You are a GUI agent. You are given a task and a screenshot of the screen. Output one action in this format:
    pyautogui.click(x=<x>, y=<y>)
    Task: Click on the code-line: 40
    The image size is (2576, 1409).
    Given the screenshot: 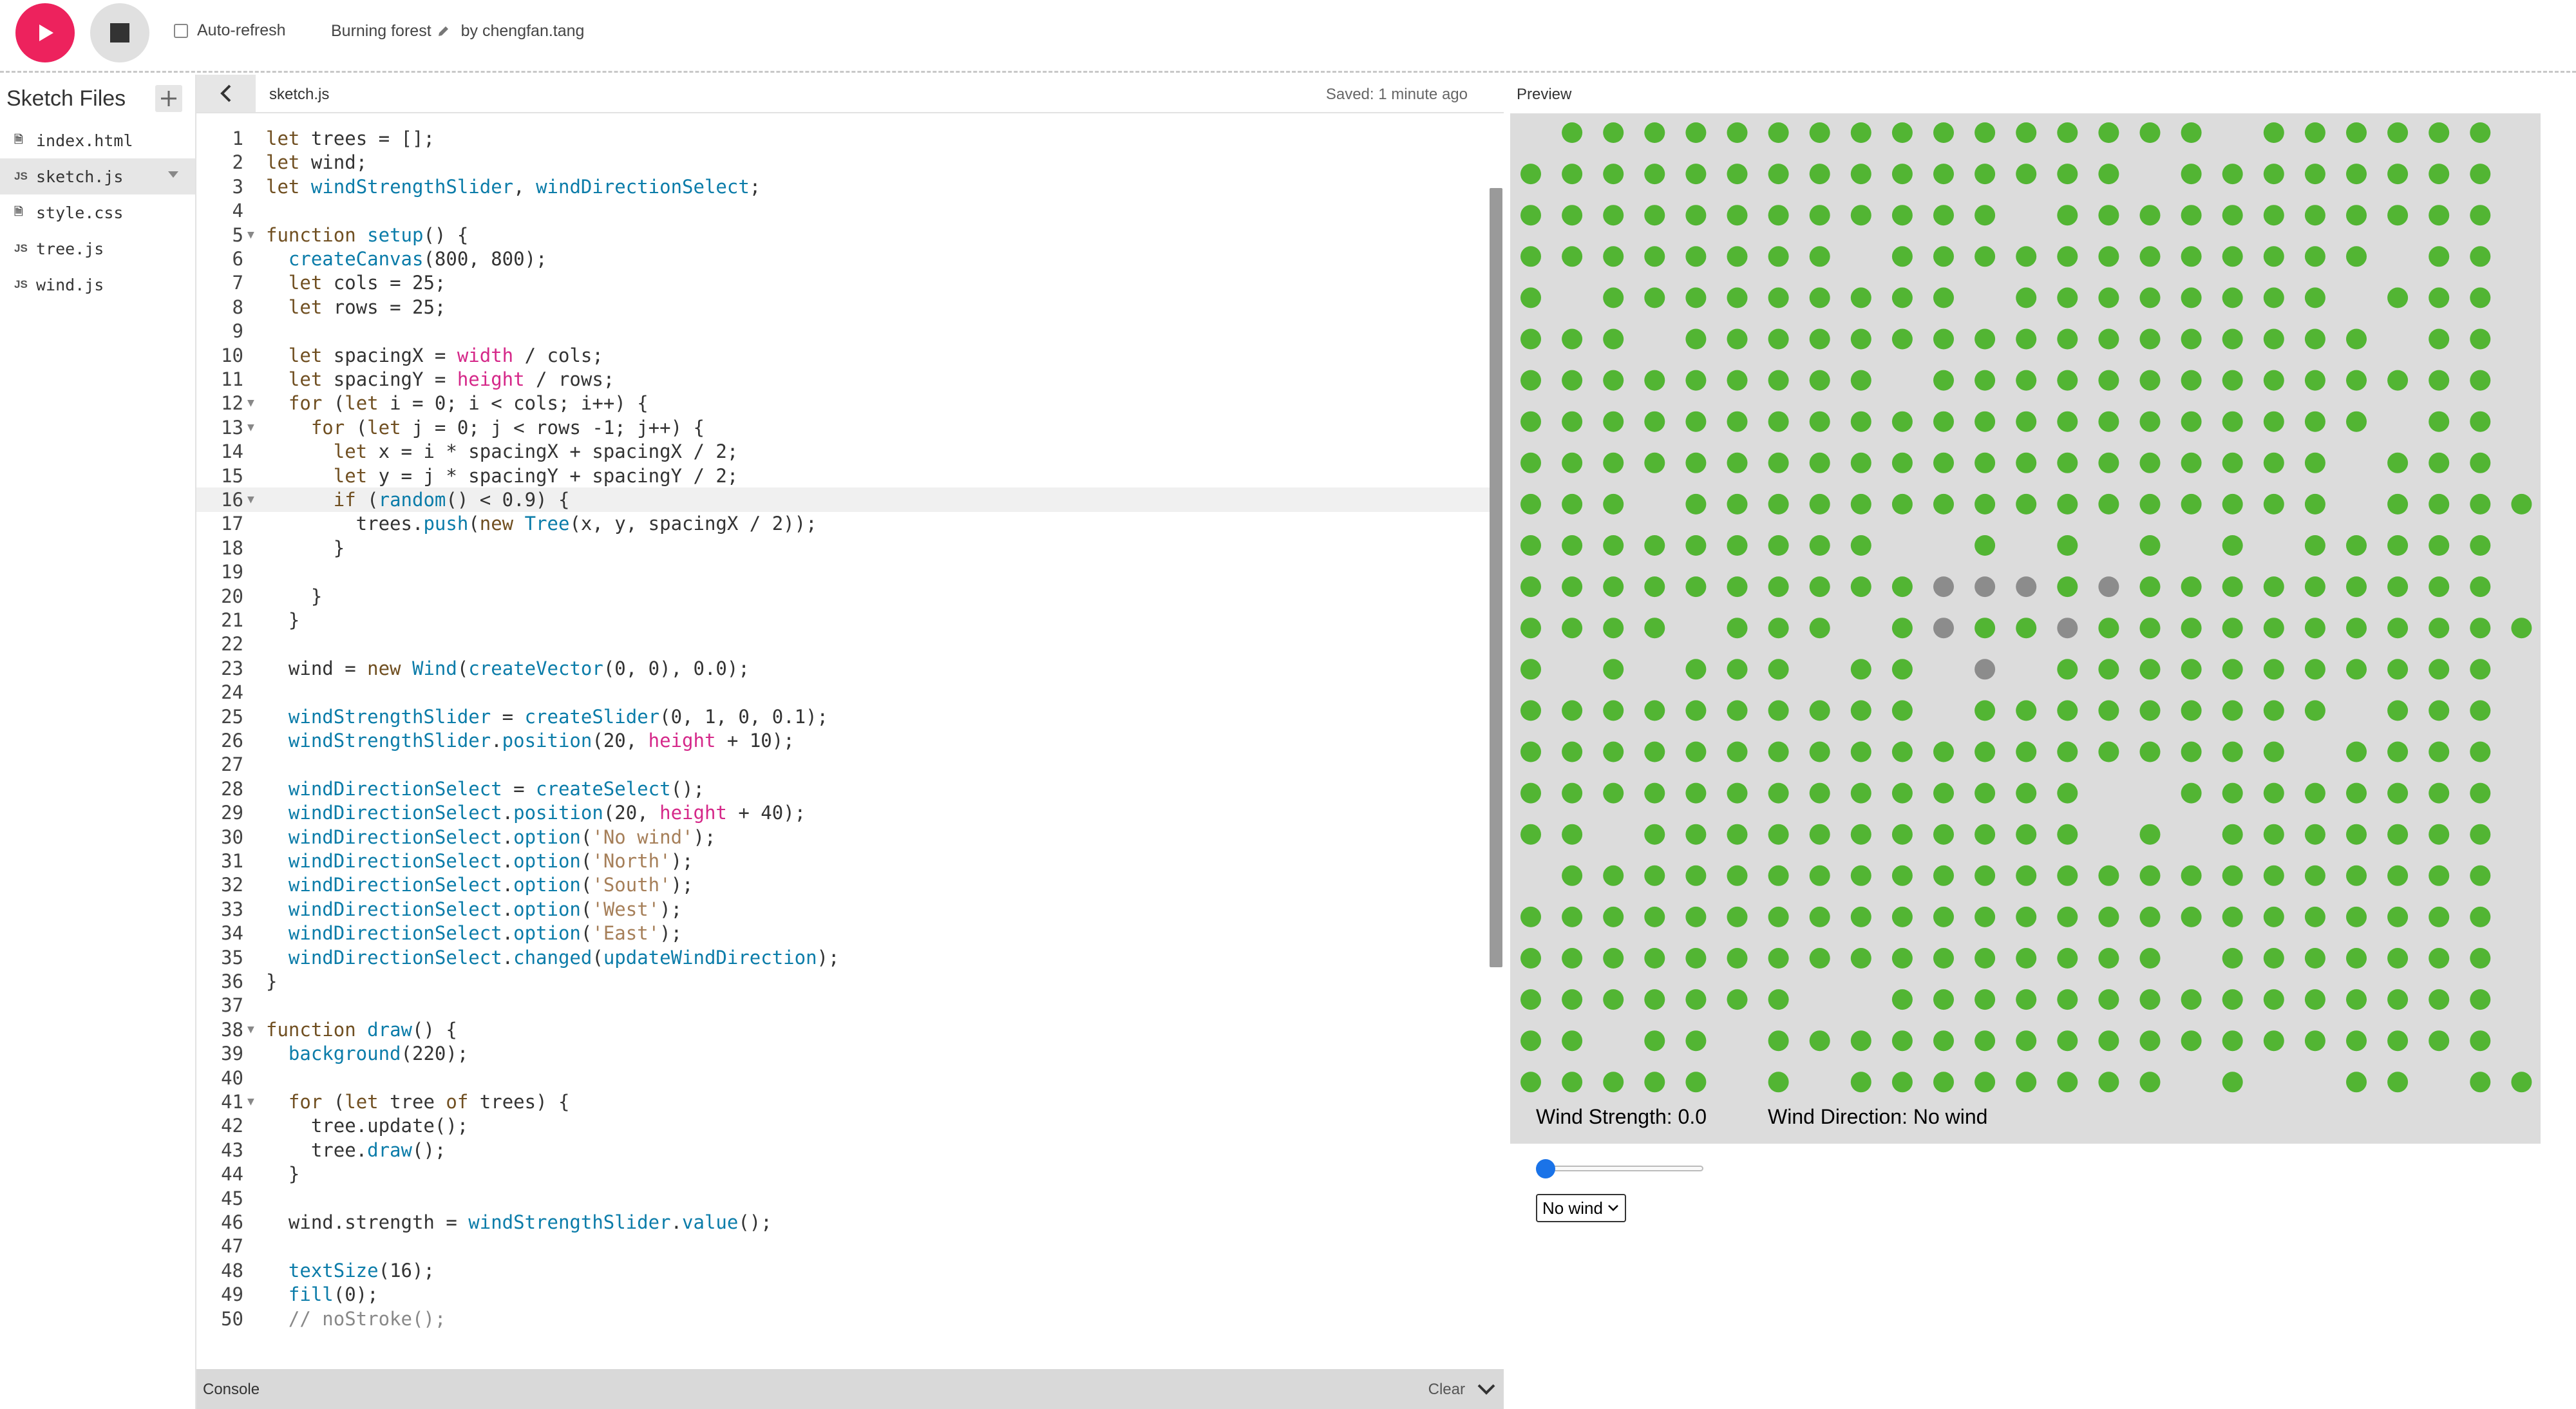 What is the action you would take?
    pyautogui.click(x=846, y=1078)
    